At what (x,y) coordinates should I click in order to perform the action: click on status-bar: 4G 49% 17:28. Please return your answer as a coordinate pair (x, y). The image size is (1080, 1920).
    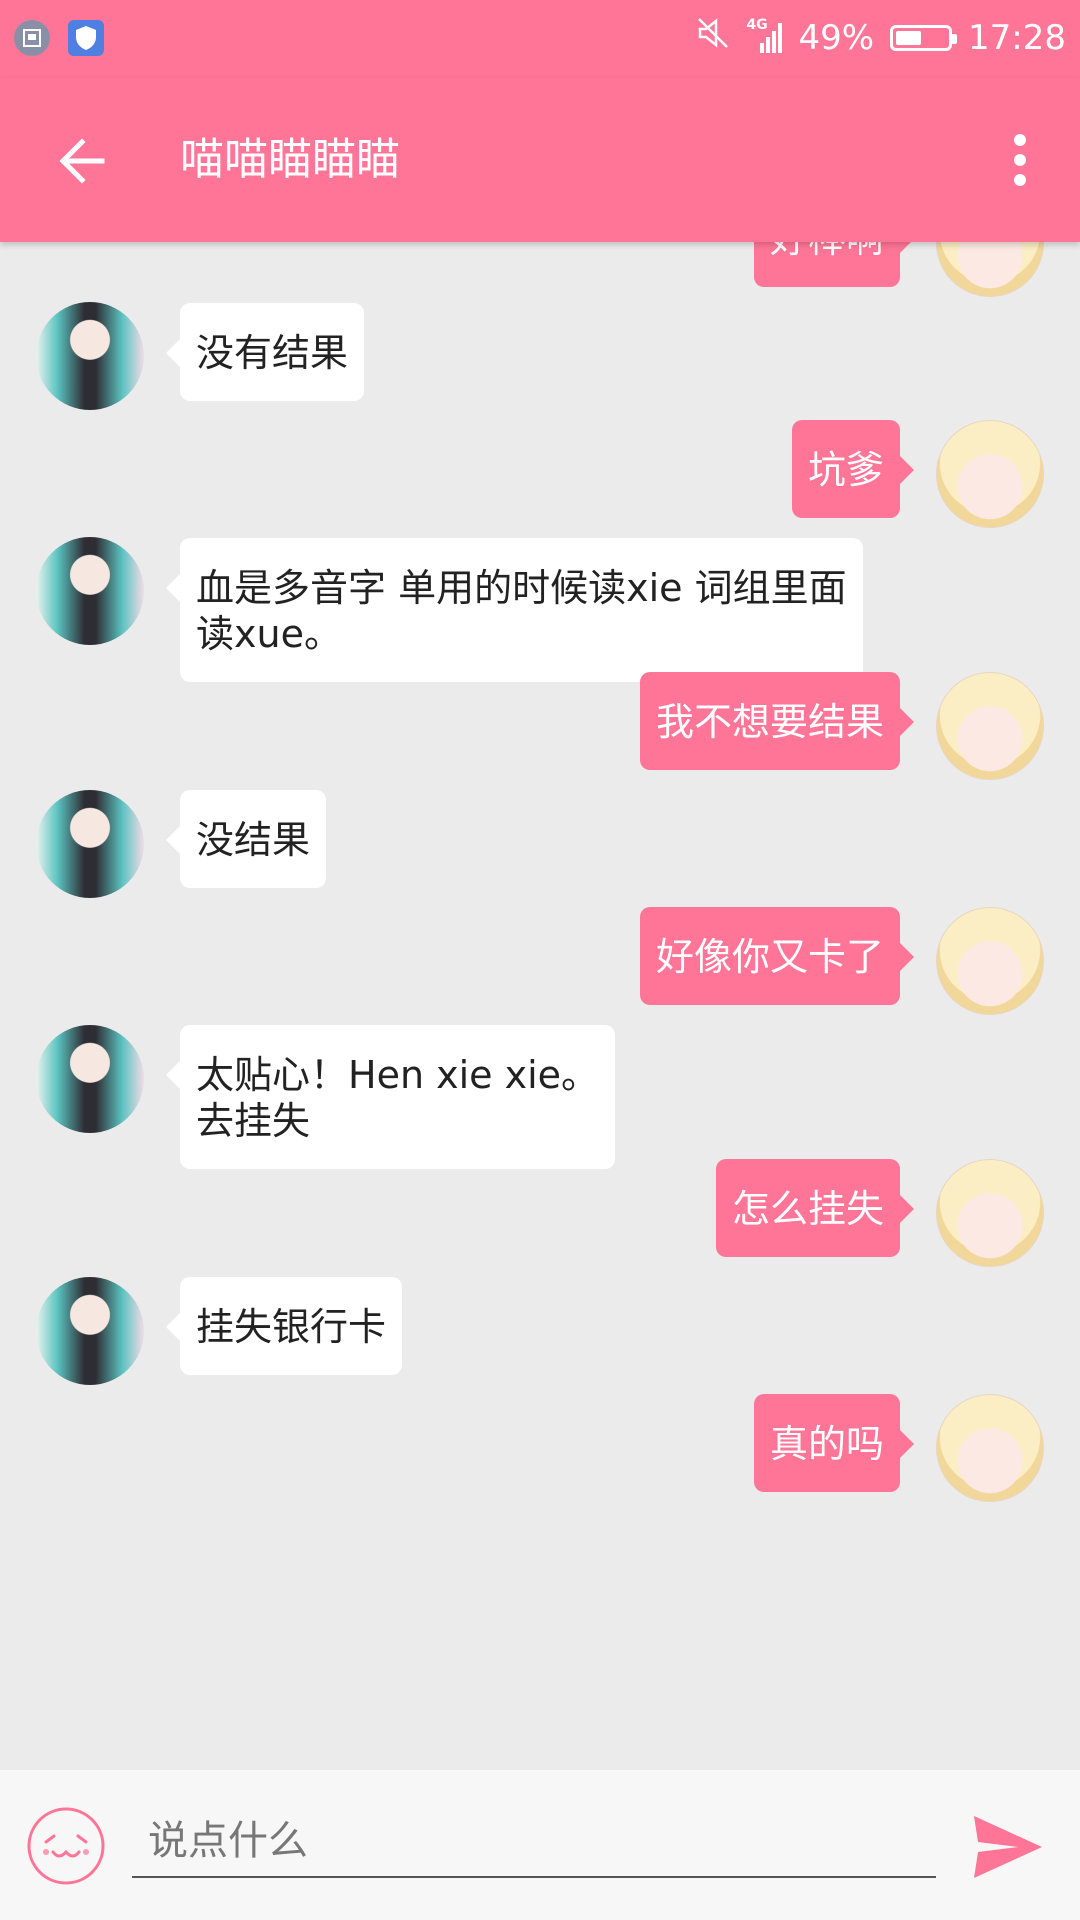
    Looking at the image, I should click on (540, 39).